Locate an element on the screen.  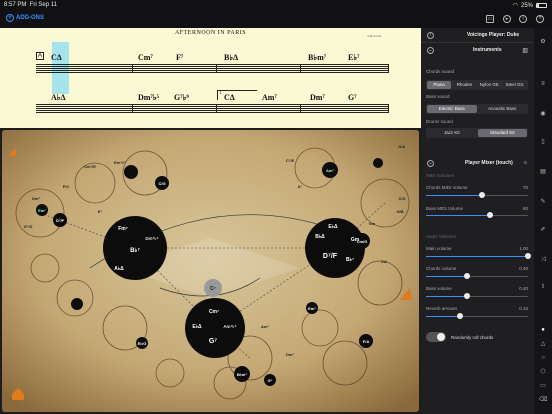
play-icon: ▸ is located at coordinates (507, 19).